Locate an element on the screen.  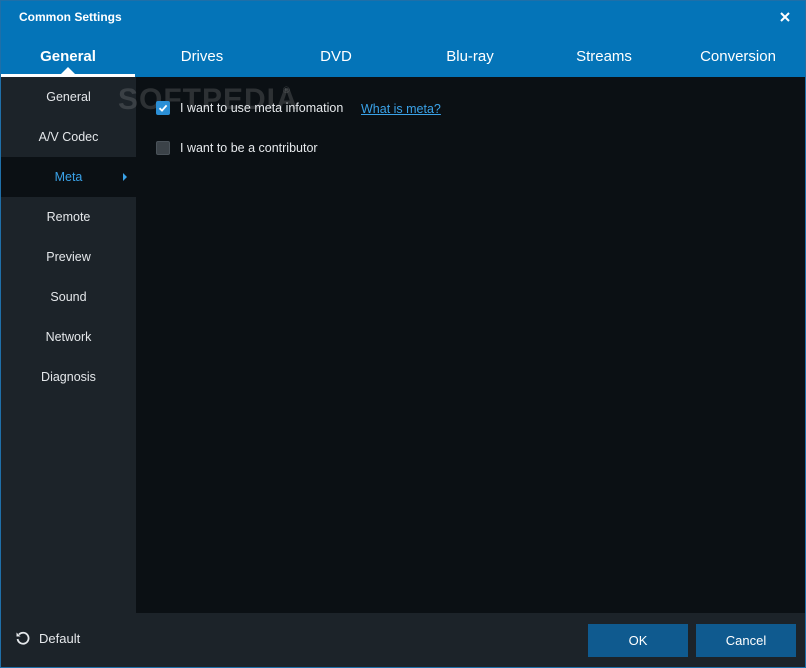
sidebar-item-label: Diagnosis is located at coordinates (68, 377).